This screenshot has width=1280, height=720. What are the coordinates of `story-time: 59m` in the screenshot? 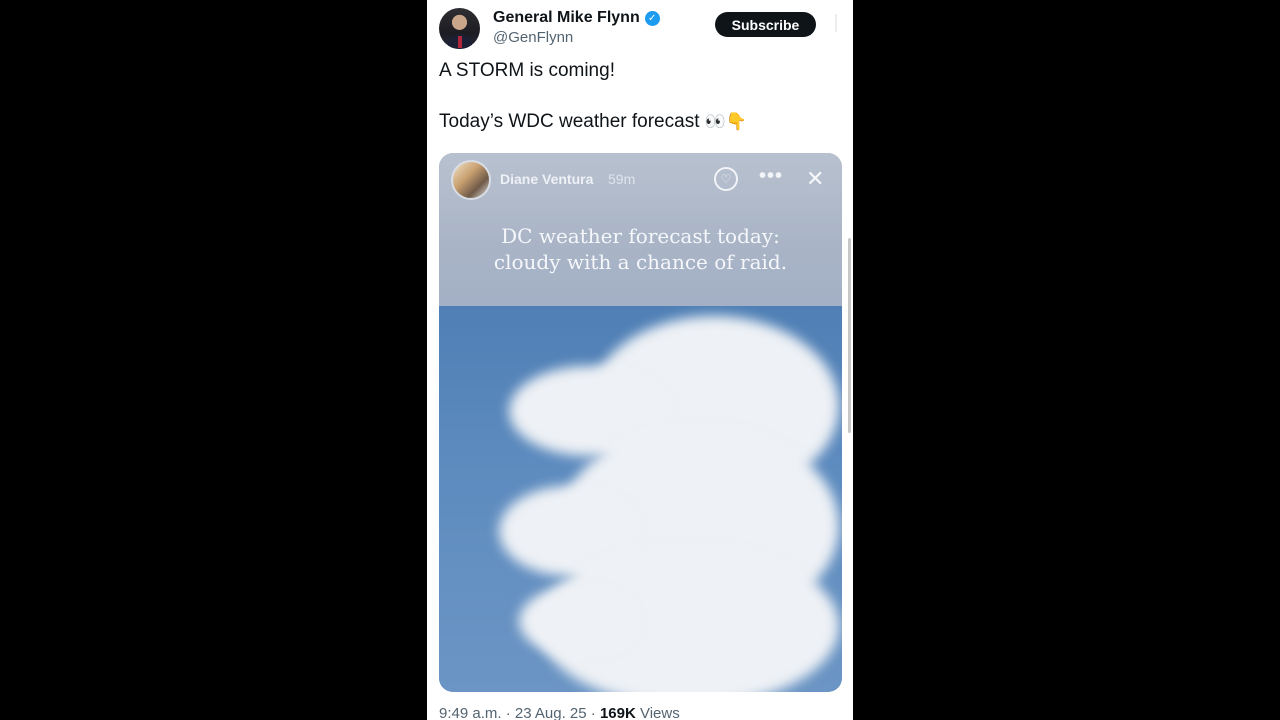 It's located at (622, 179).